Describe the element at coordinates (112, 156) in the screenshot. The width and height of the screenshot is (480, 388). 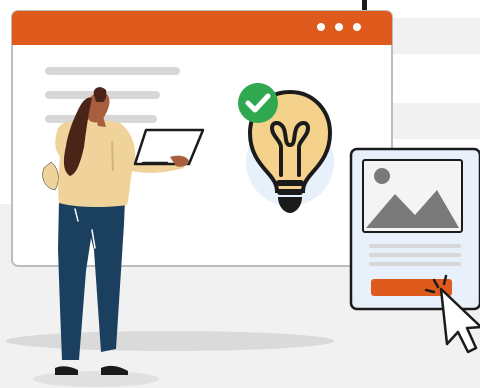
I see `sweater-seam` at that location.